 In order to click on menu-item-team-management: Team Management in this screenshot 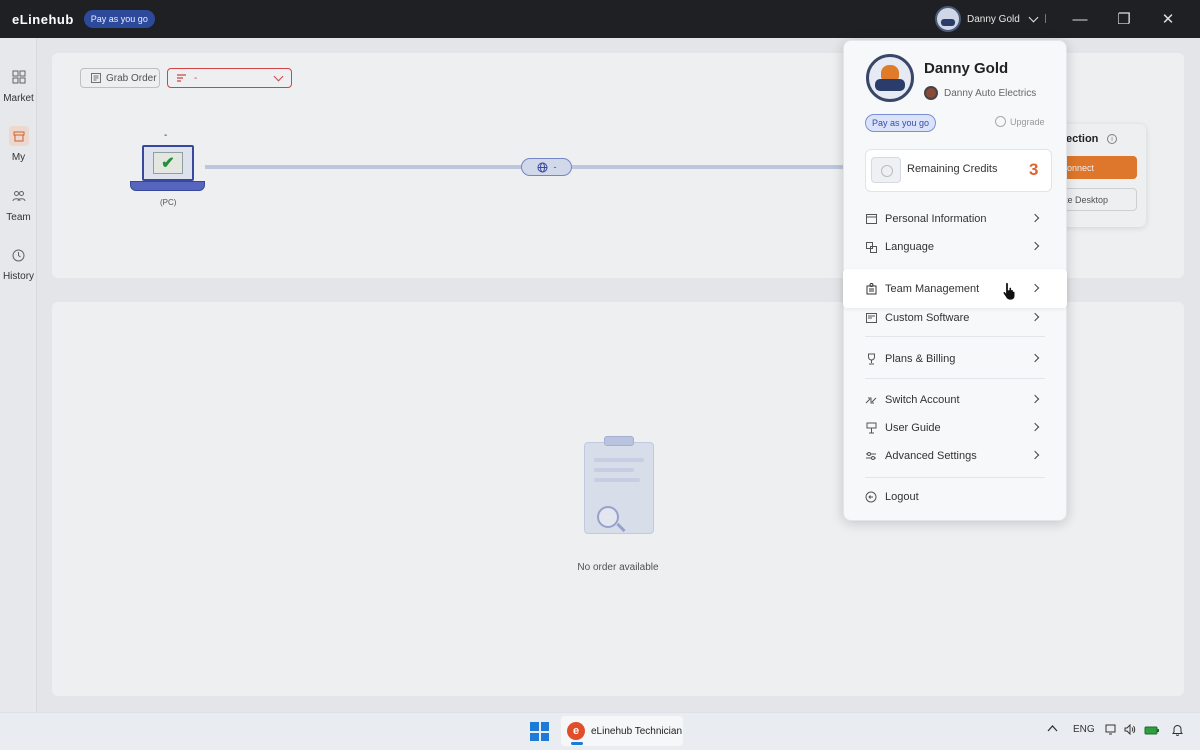, I will do `click(955, 289)`.